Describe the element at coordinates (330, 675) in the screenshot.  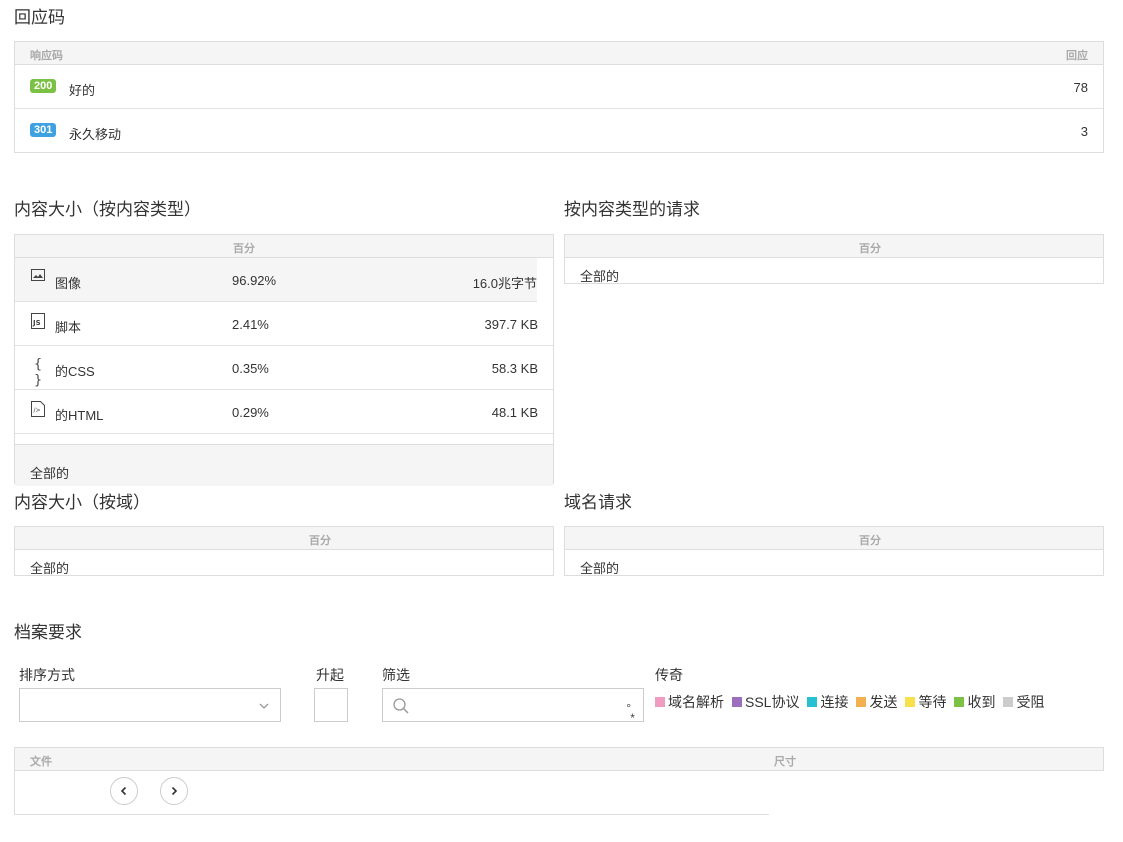
I see `ascending-label: 升起` at that location.